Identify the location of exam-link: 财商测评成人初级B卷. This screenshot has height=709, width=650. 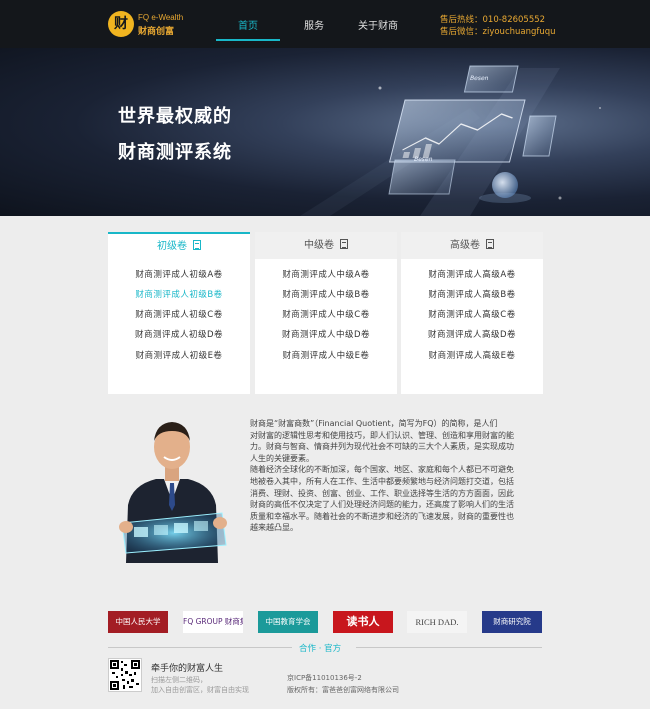
(179, 294).